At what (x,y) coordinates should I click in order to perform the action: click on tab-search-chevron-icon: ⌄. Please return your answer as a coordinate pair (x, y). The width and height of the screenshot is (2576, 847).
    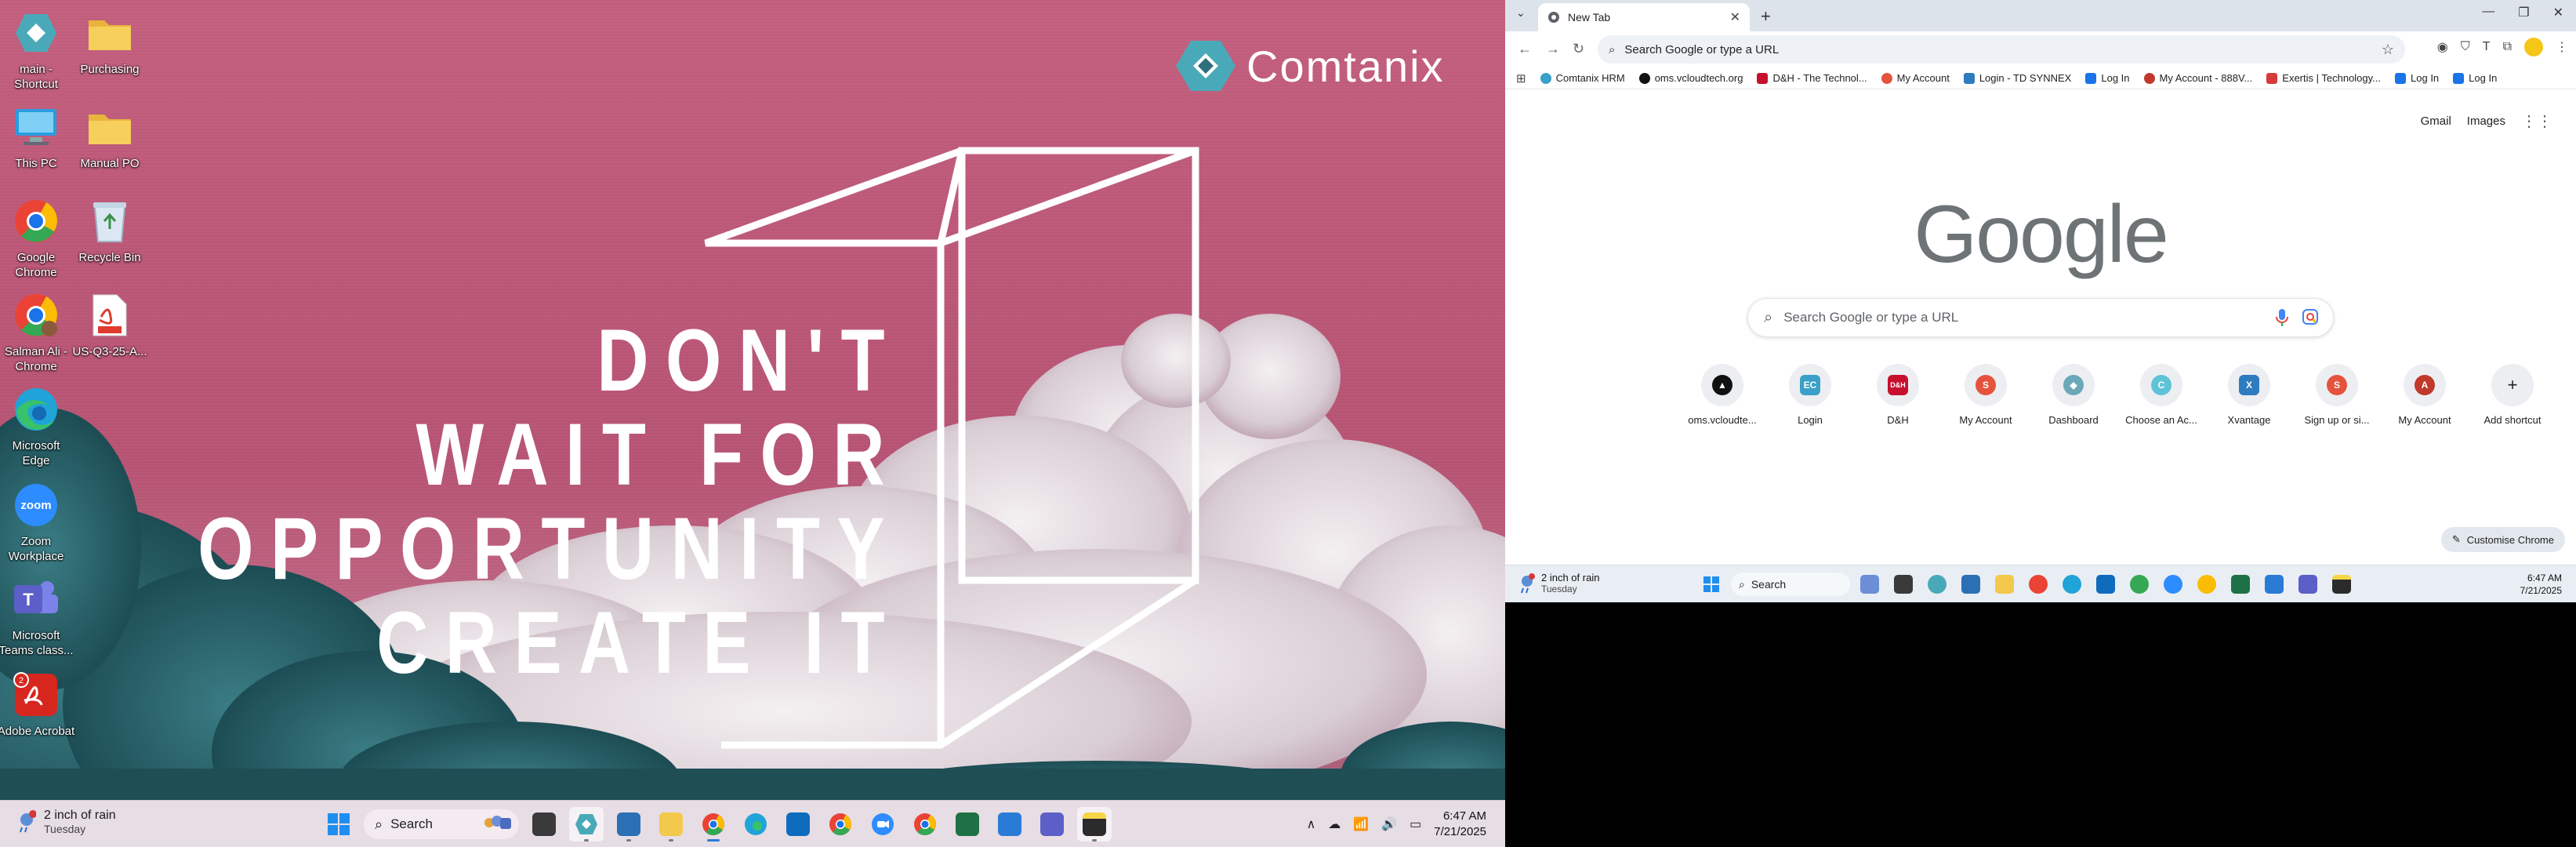
    Looking at the image, I should click on (1521, 13).